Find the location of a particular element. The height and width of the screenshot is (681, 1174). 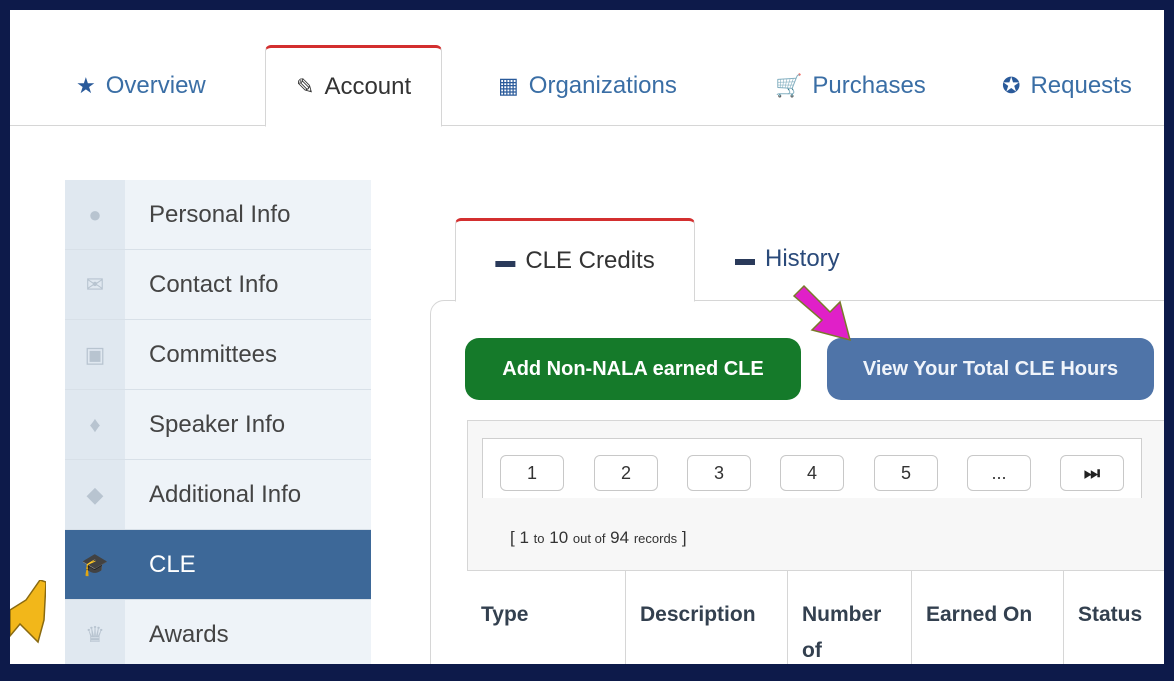

page-button: 5 is located at coordinates (906, 473).